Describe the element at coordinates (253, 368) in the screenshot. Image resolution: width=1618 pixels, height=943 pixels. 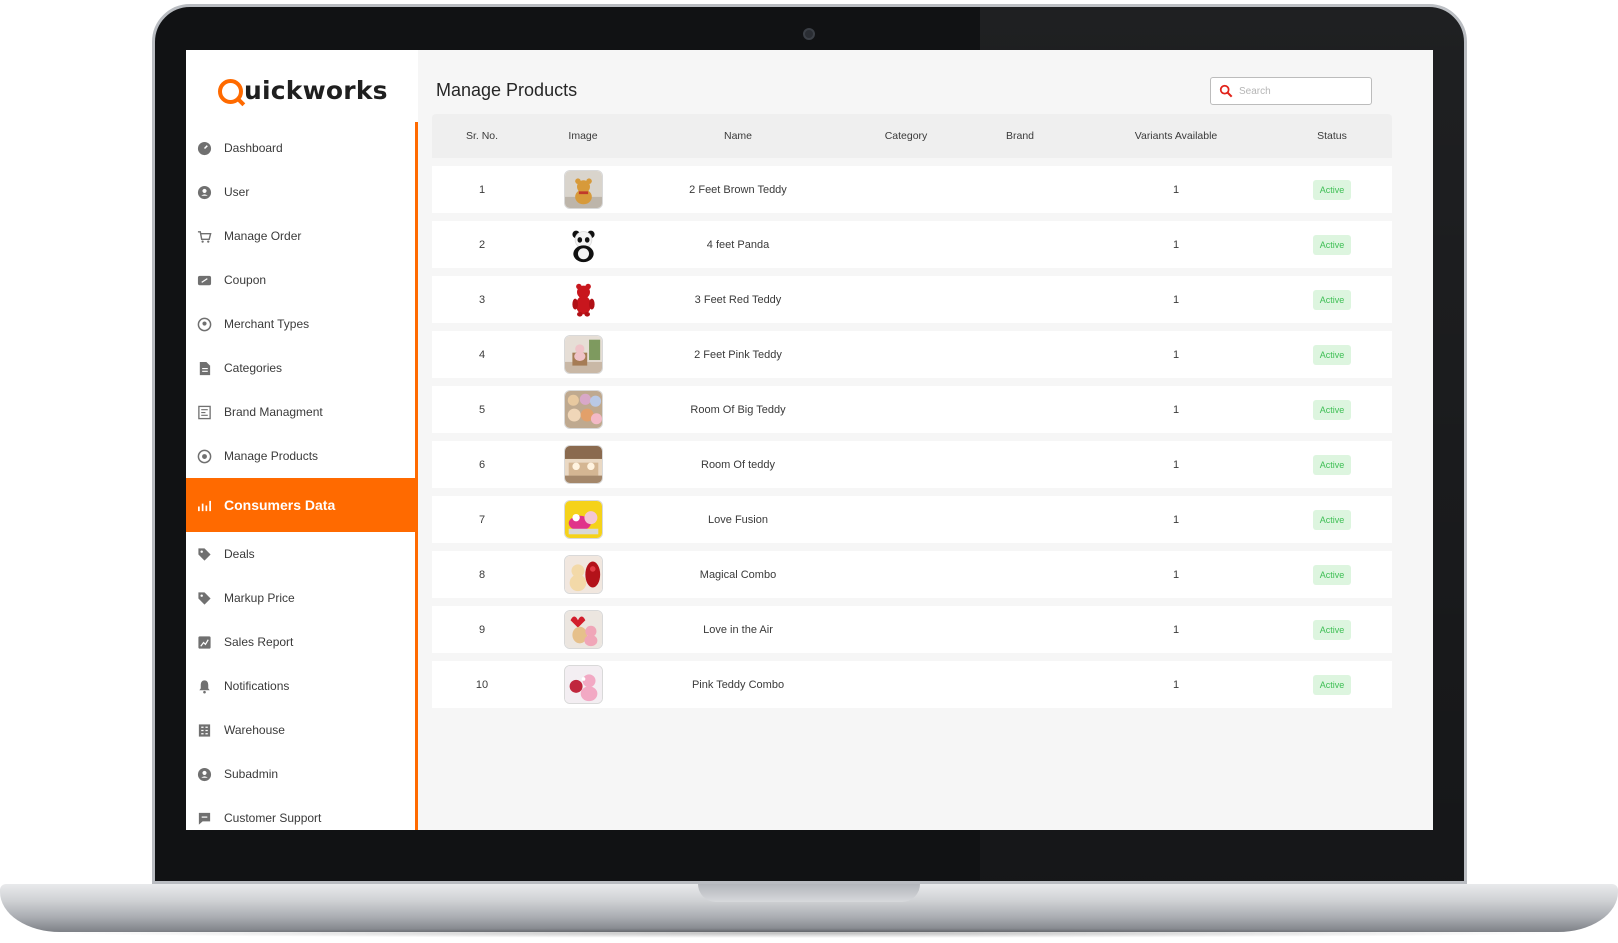
I see `sidebar-item-label: Categories` at that location.